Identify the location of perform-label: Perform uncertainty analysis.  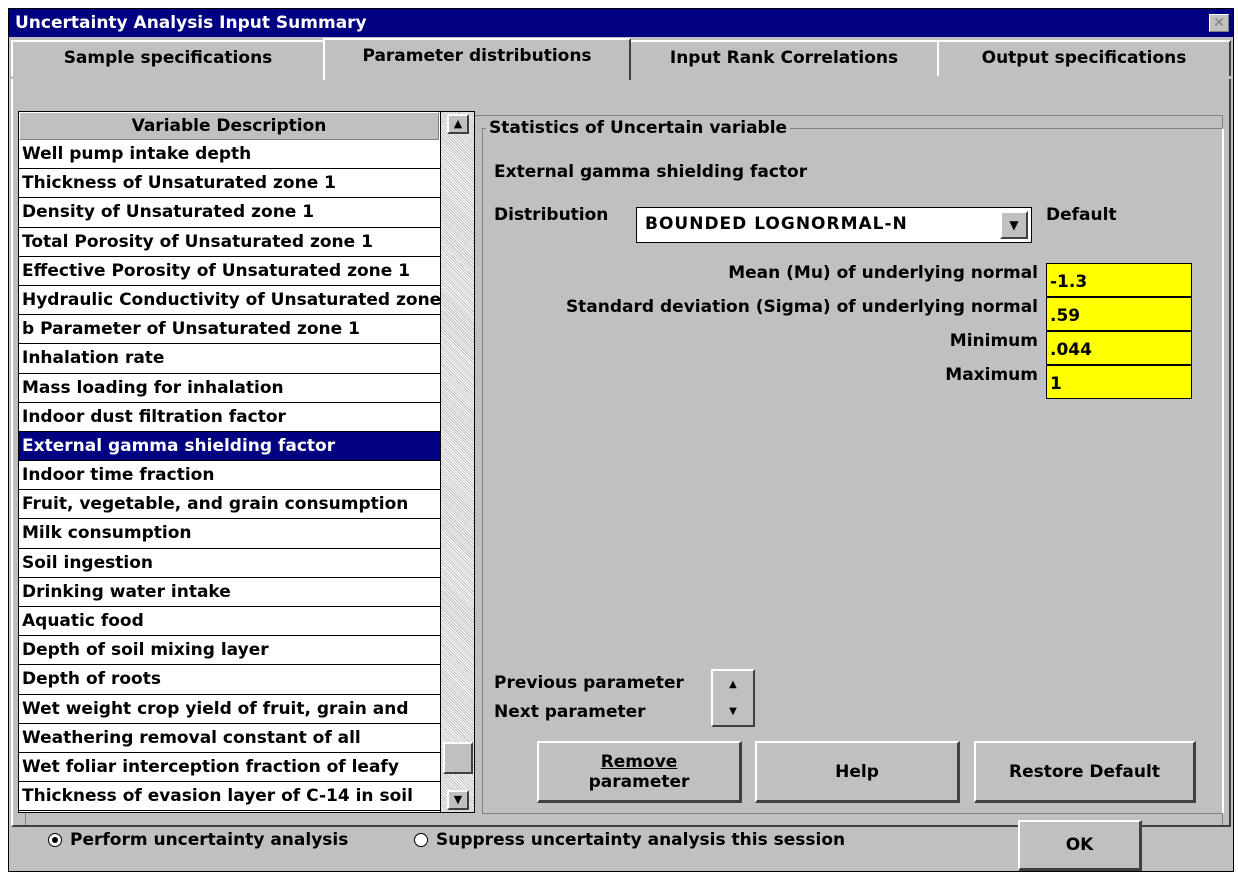
(209, 840).